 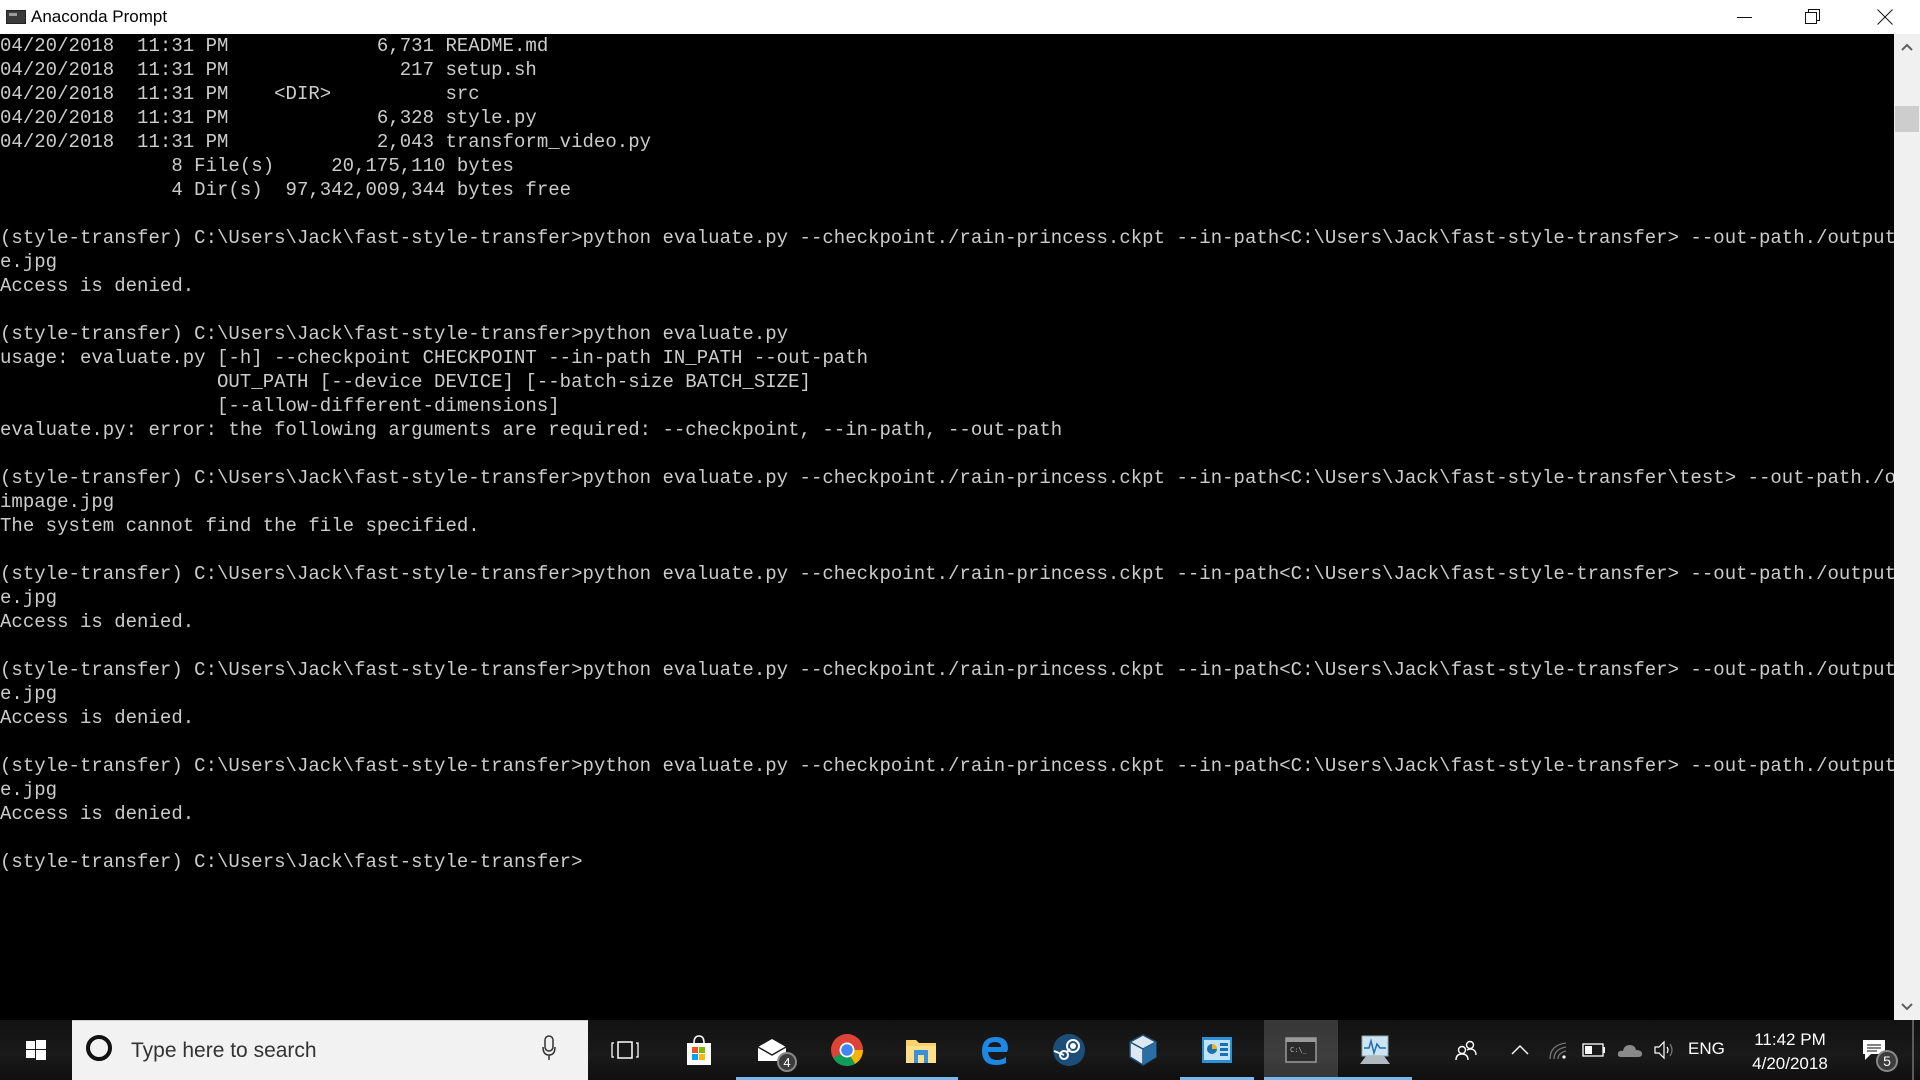 I want to click on store-icon, so click(x=699, y=1050).